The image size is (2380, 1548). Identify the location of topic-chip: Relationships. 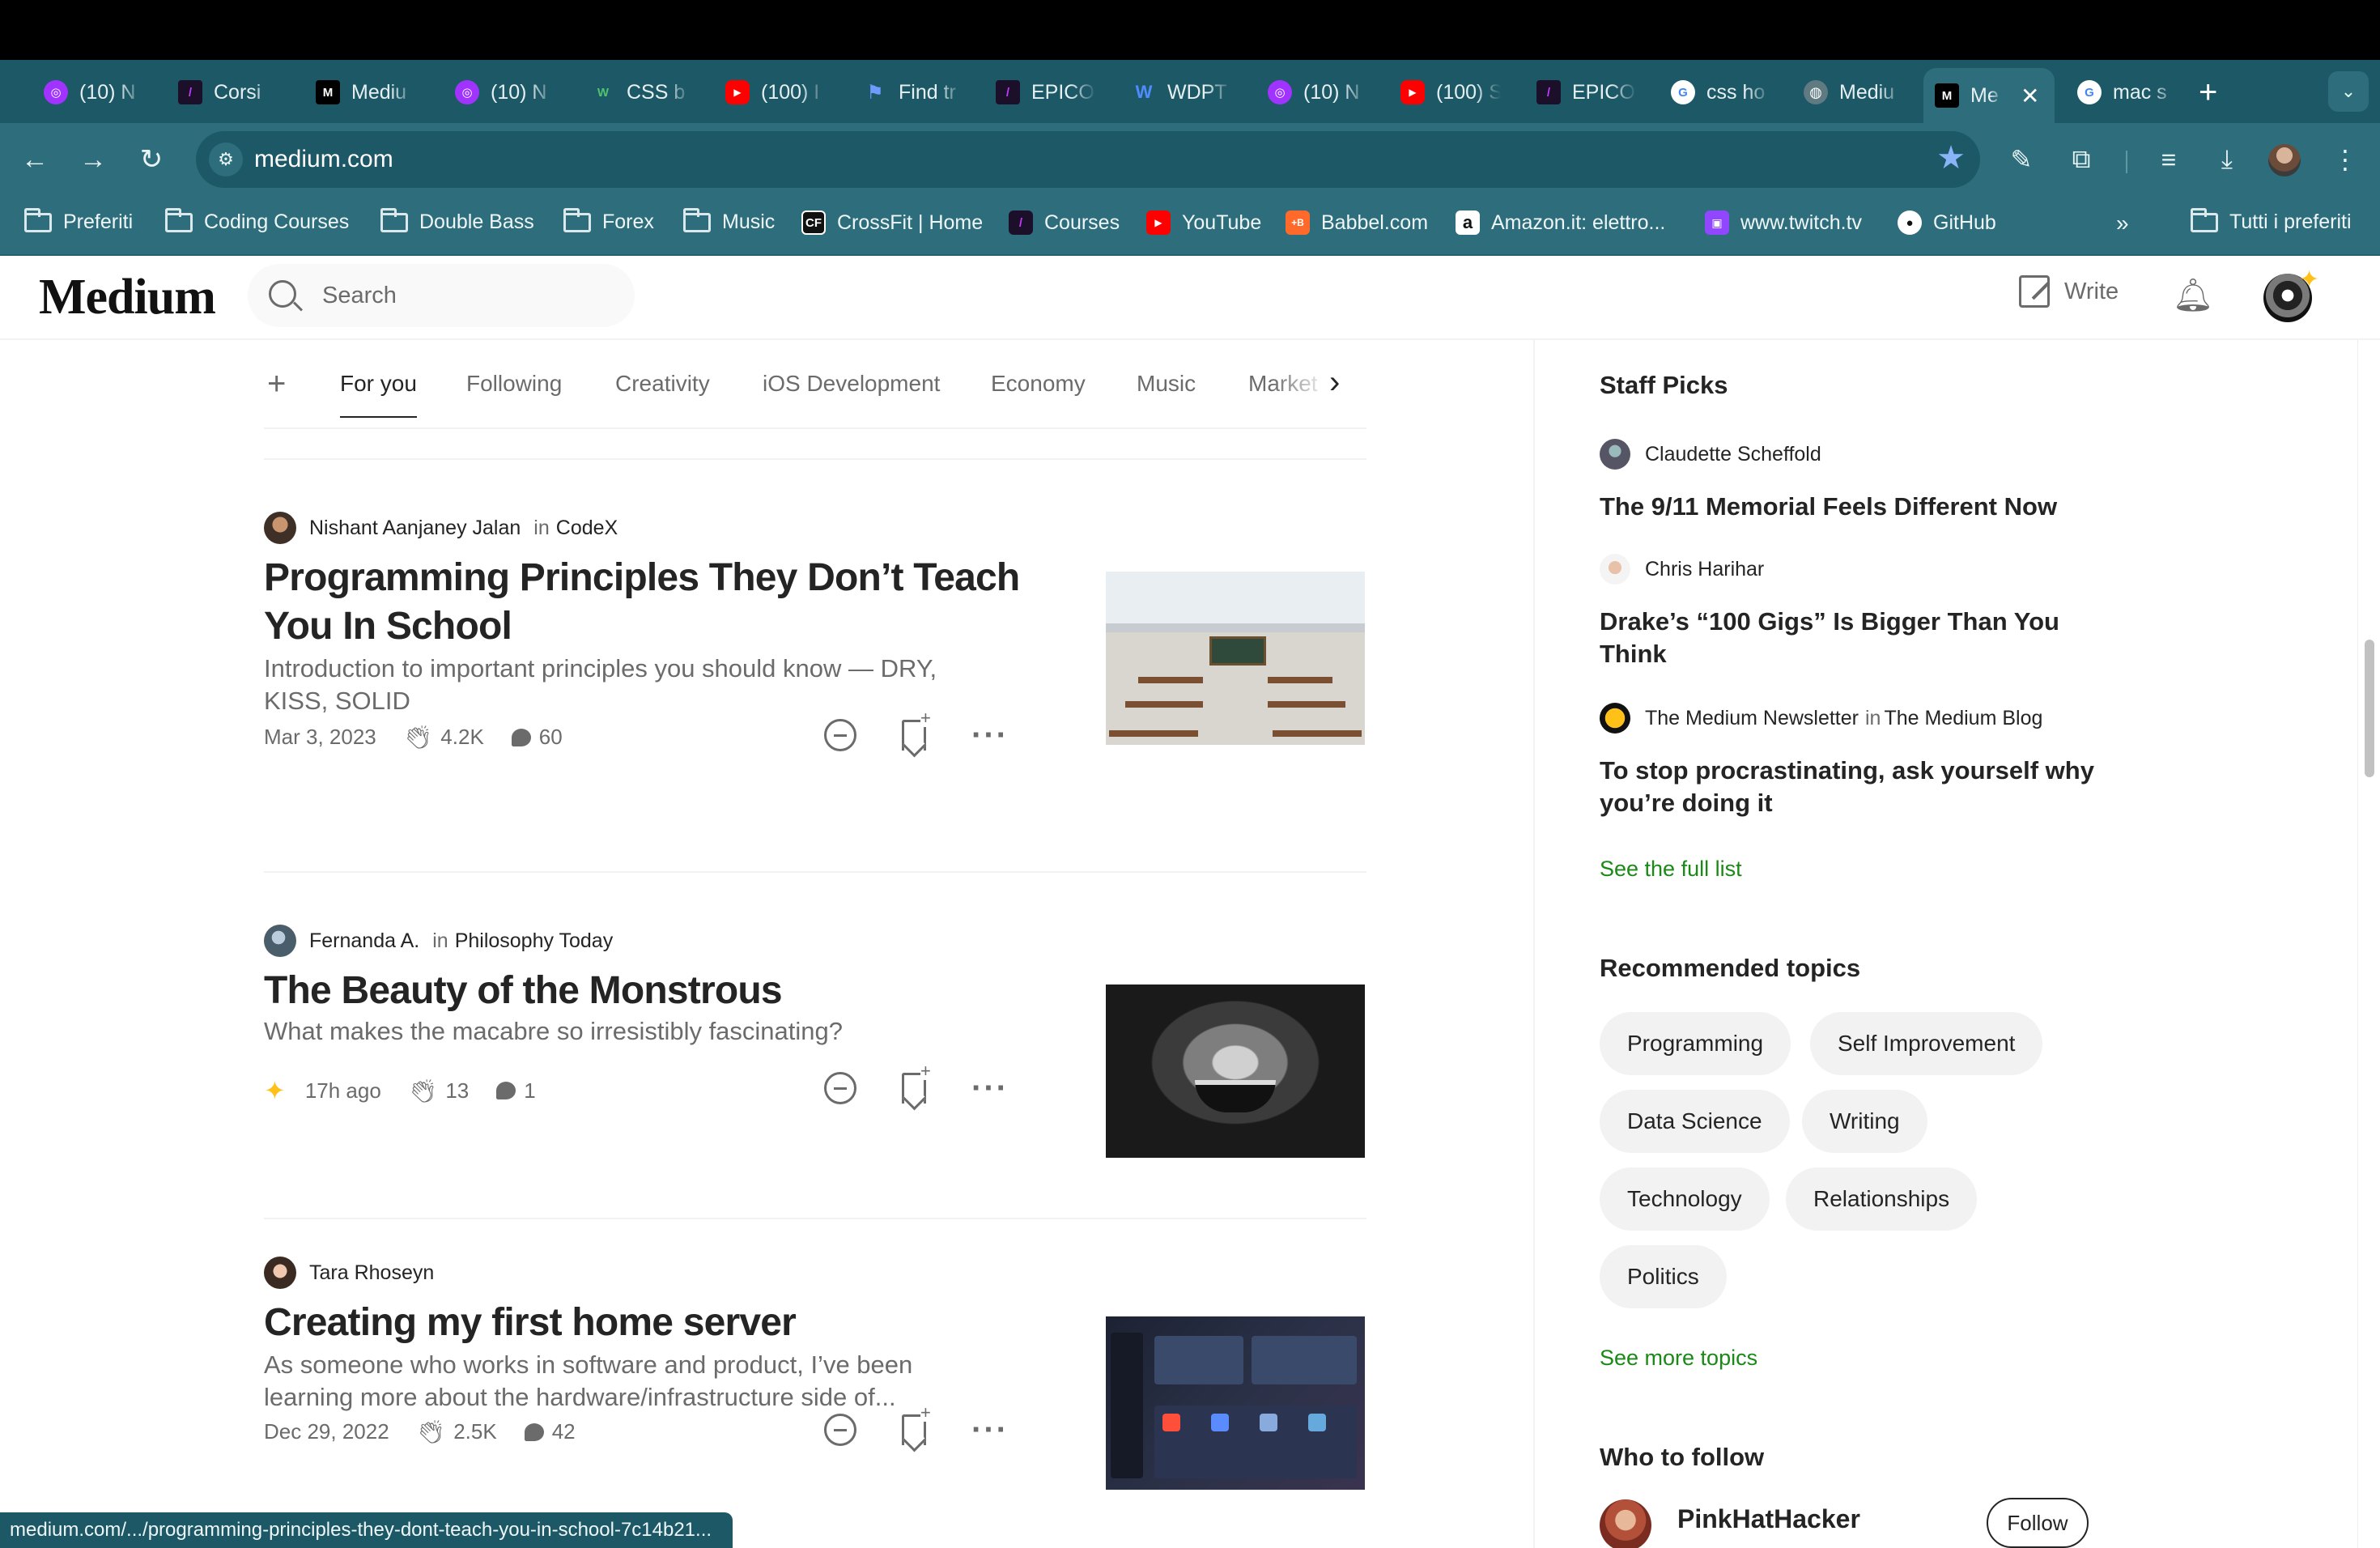
(1882, 1199).